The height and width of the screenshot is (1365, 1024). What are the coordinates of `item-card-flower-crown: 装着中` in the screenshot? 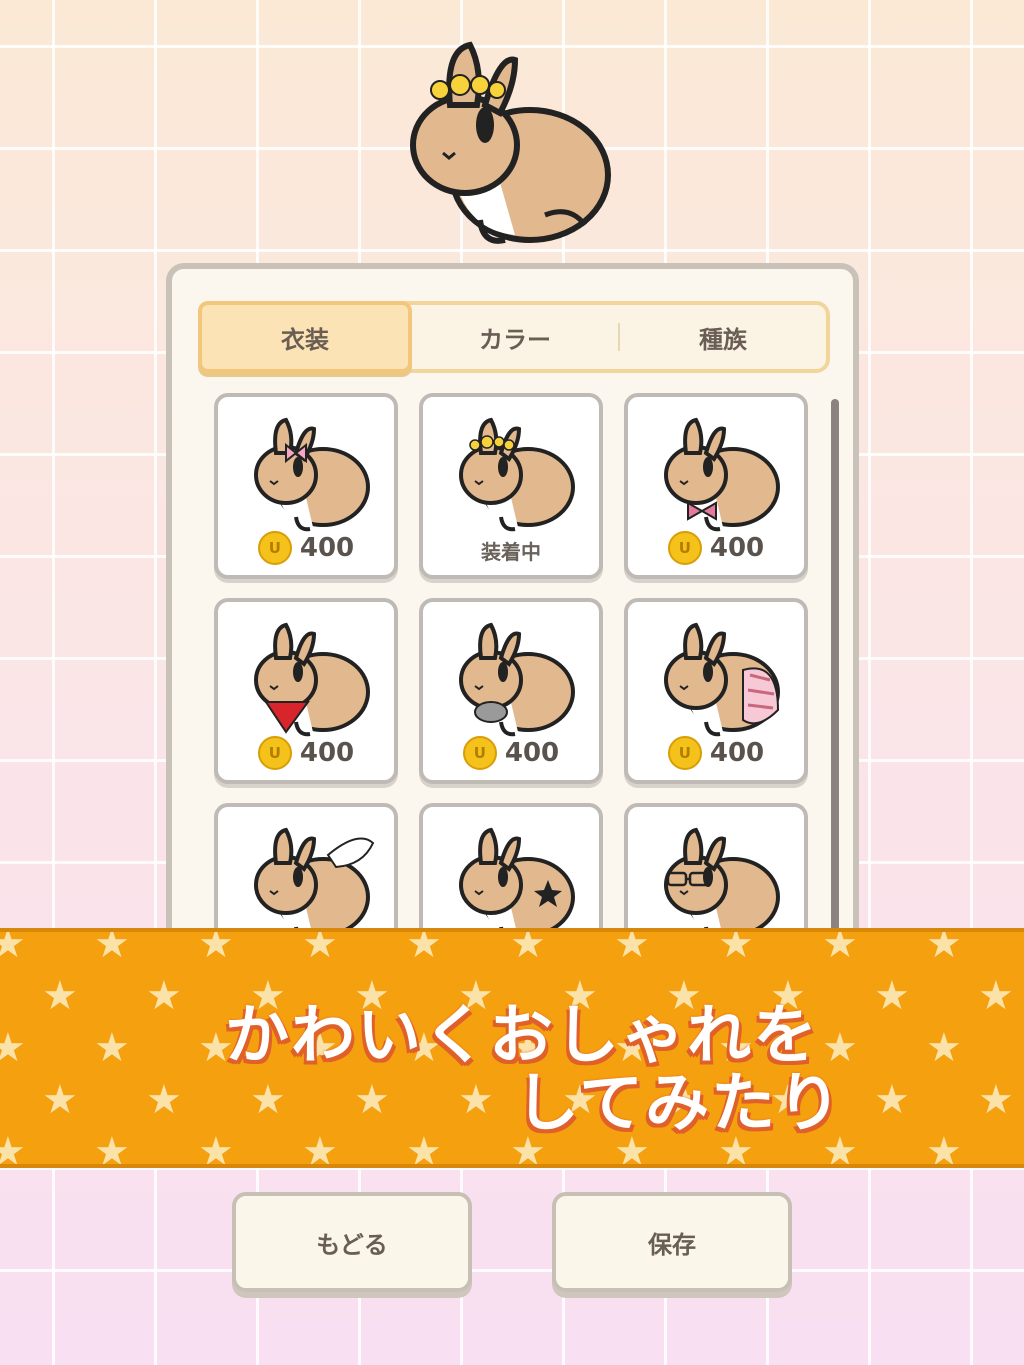 It's located at (511, 486).